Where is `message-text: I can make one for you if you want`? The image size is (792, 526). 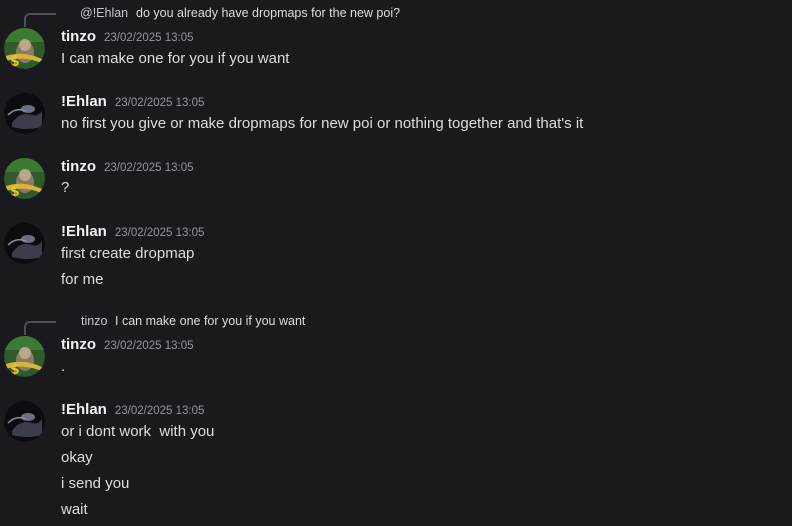 message-text: I can make one for you if you want is located at coordinates (175, 58).